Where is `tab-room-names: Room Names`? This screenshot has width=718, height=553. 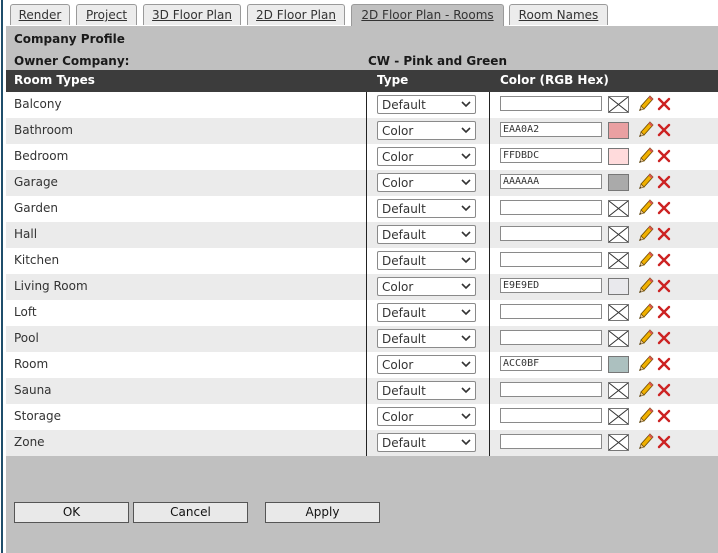 tab-room-names: Room Names is located at coordinates (558, 14).